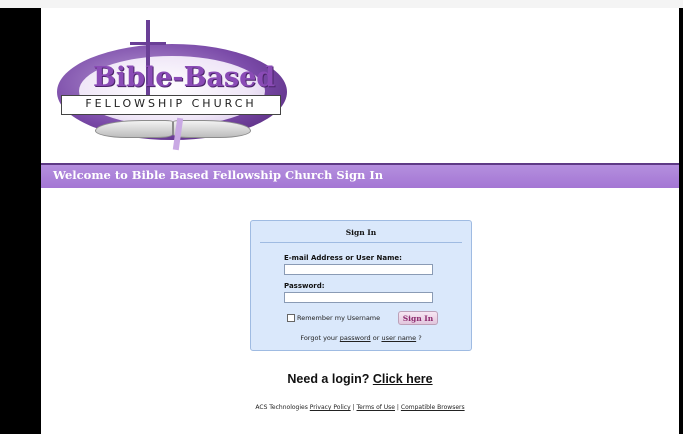  I want to click on logo-subtitle: FELLOWSHIP CHURCH, so click(171, 103).